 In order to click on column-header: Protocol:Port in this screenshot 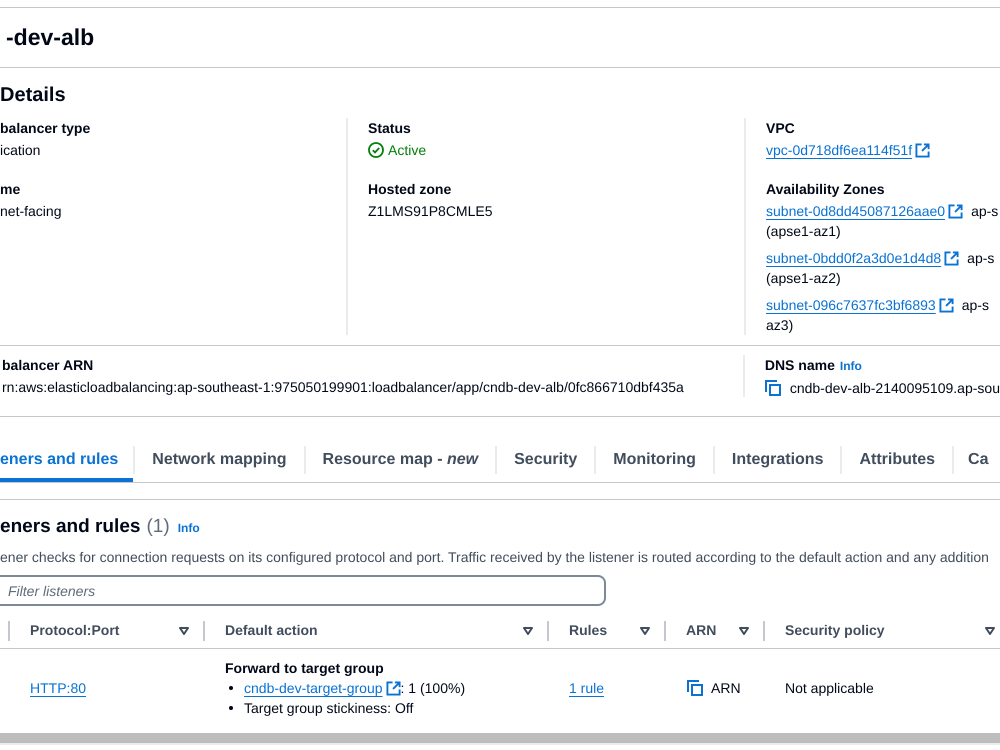, I will do `click(75, 630)`.